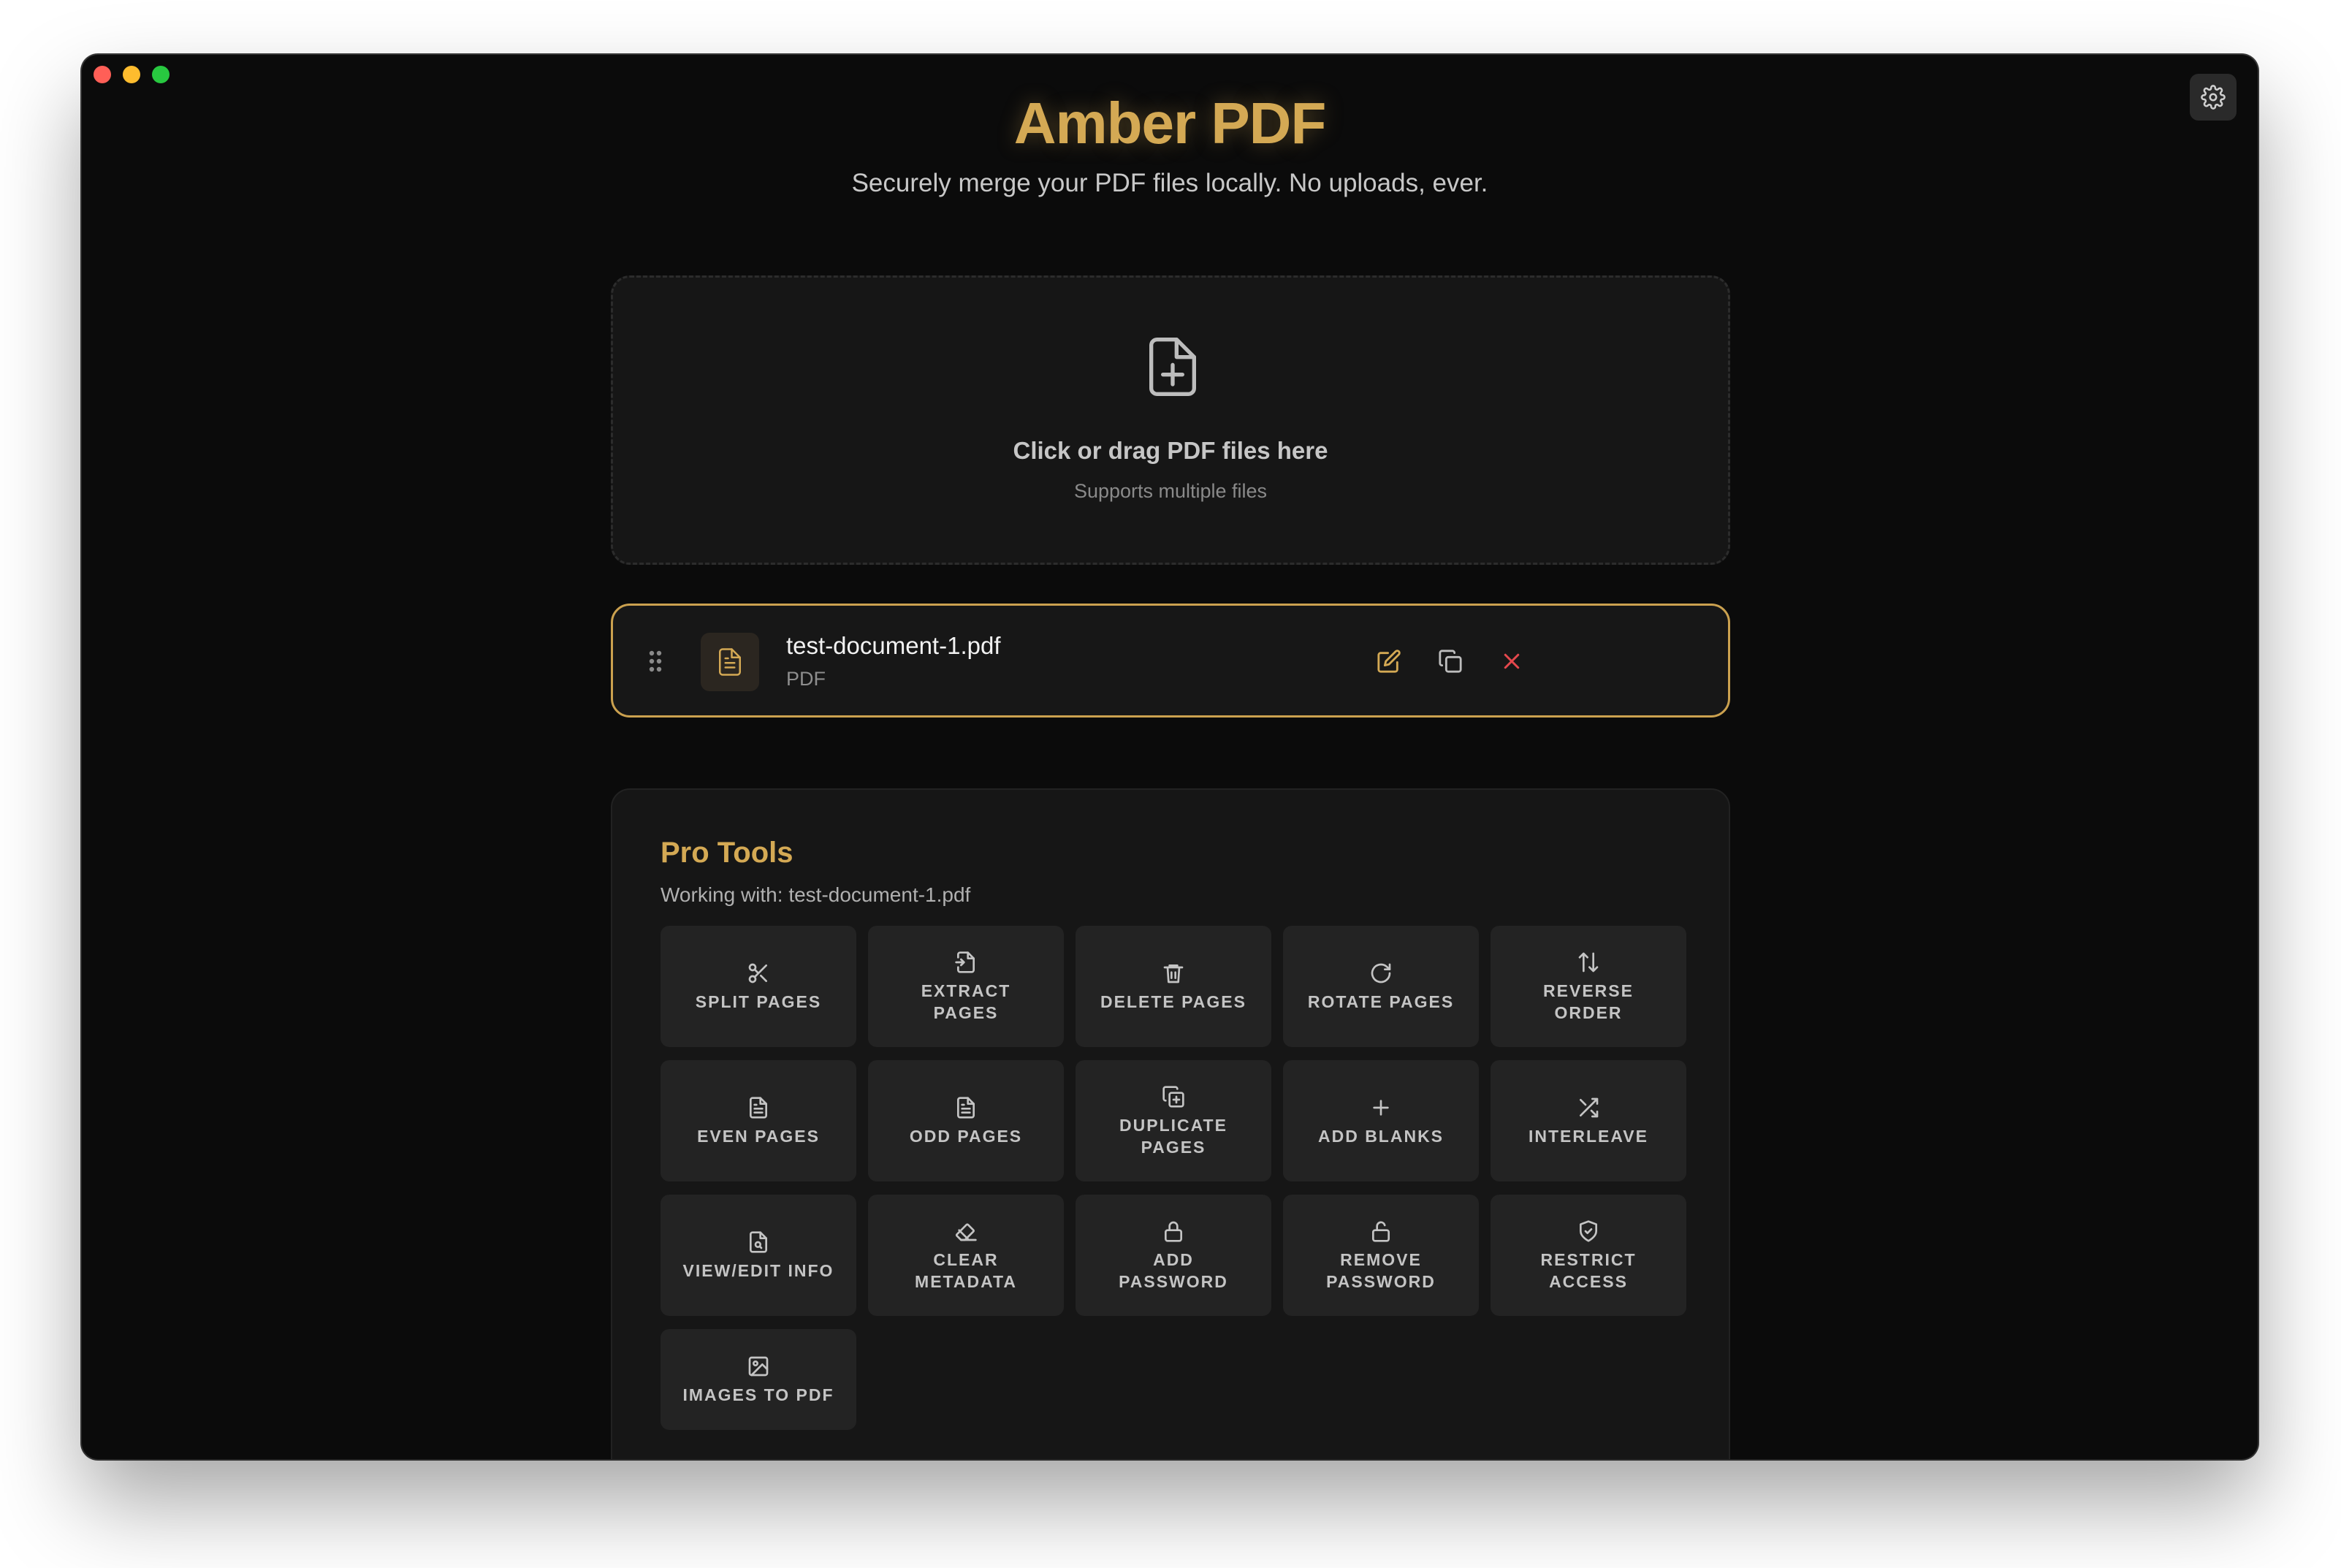 This screenshot has height=1568, width=2341. Describe the element at coordinates (966, 1120) in the screenshot. I see `odd-pages-button: ODD PAGES` at that location.